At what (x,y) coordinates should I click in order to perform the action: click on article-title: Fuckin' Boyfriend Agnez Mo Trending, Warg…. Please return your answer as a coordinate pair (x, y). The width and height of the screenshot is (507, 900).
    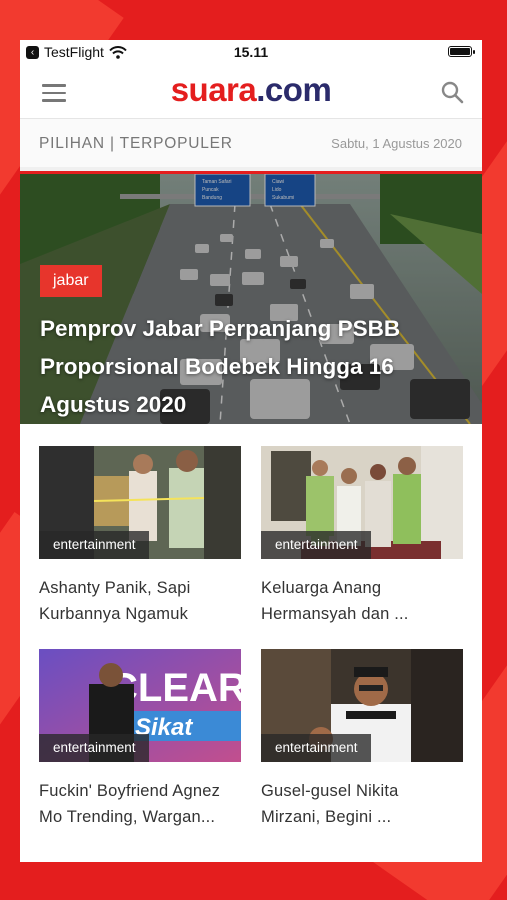
    Looking at the image, I should click on (130, 804).